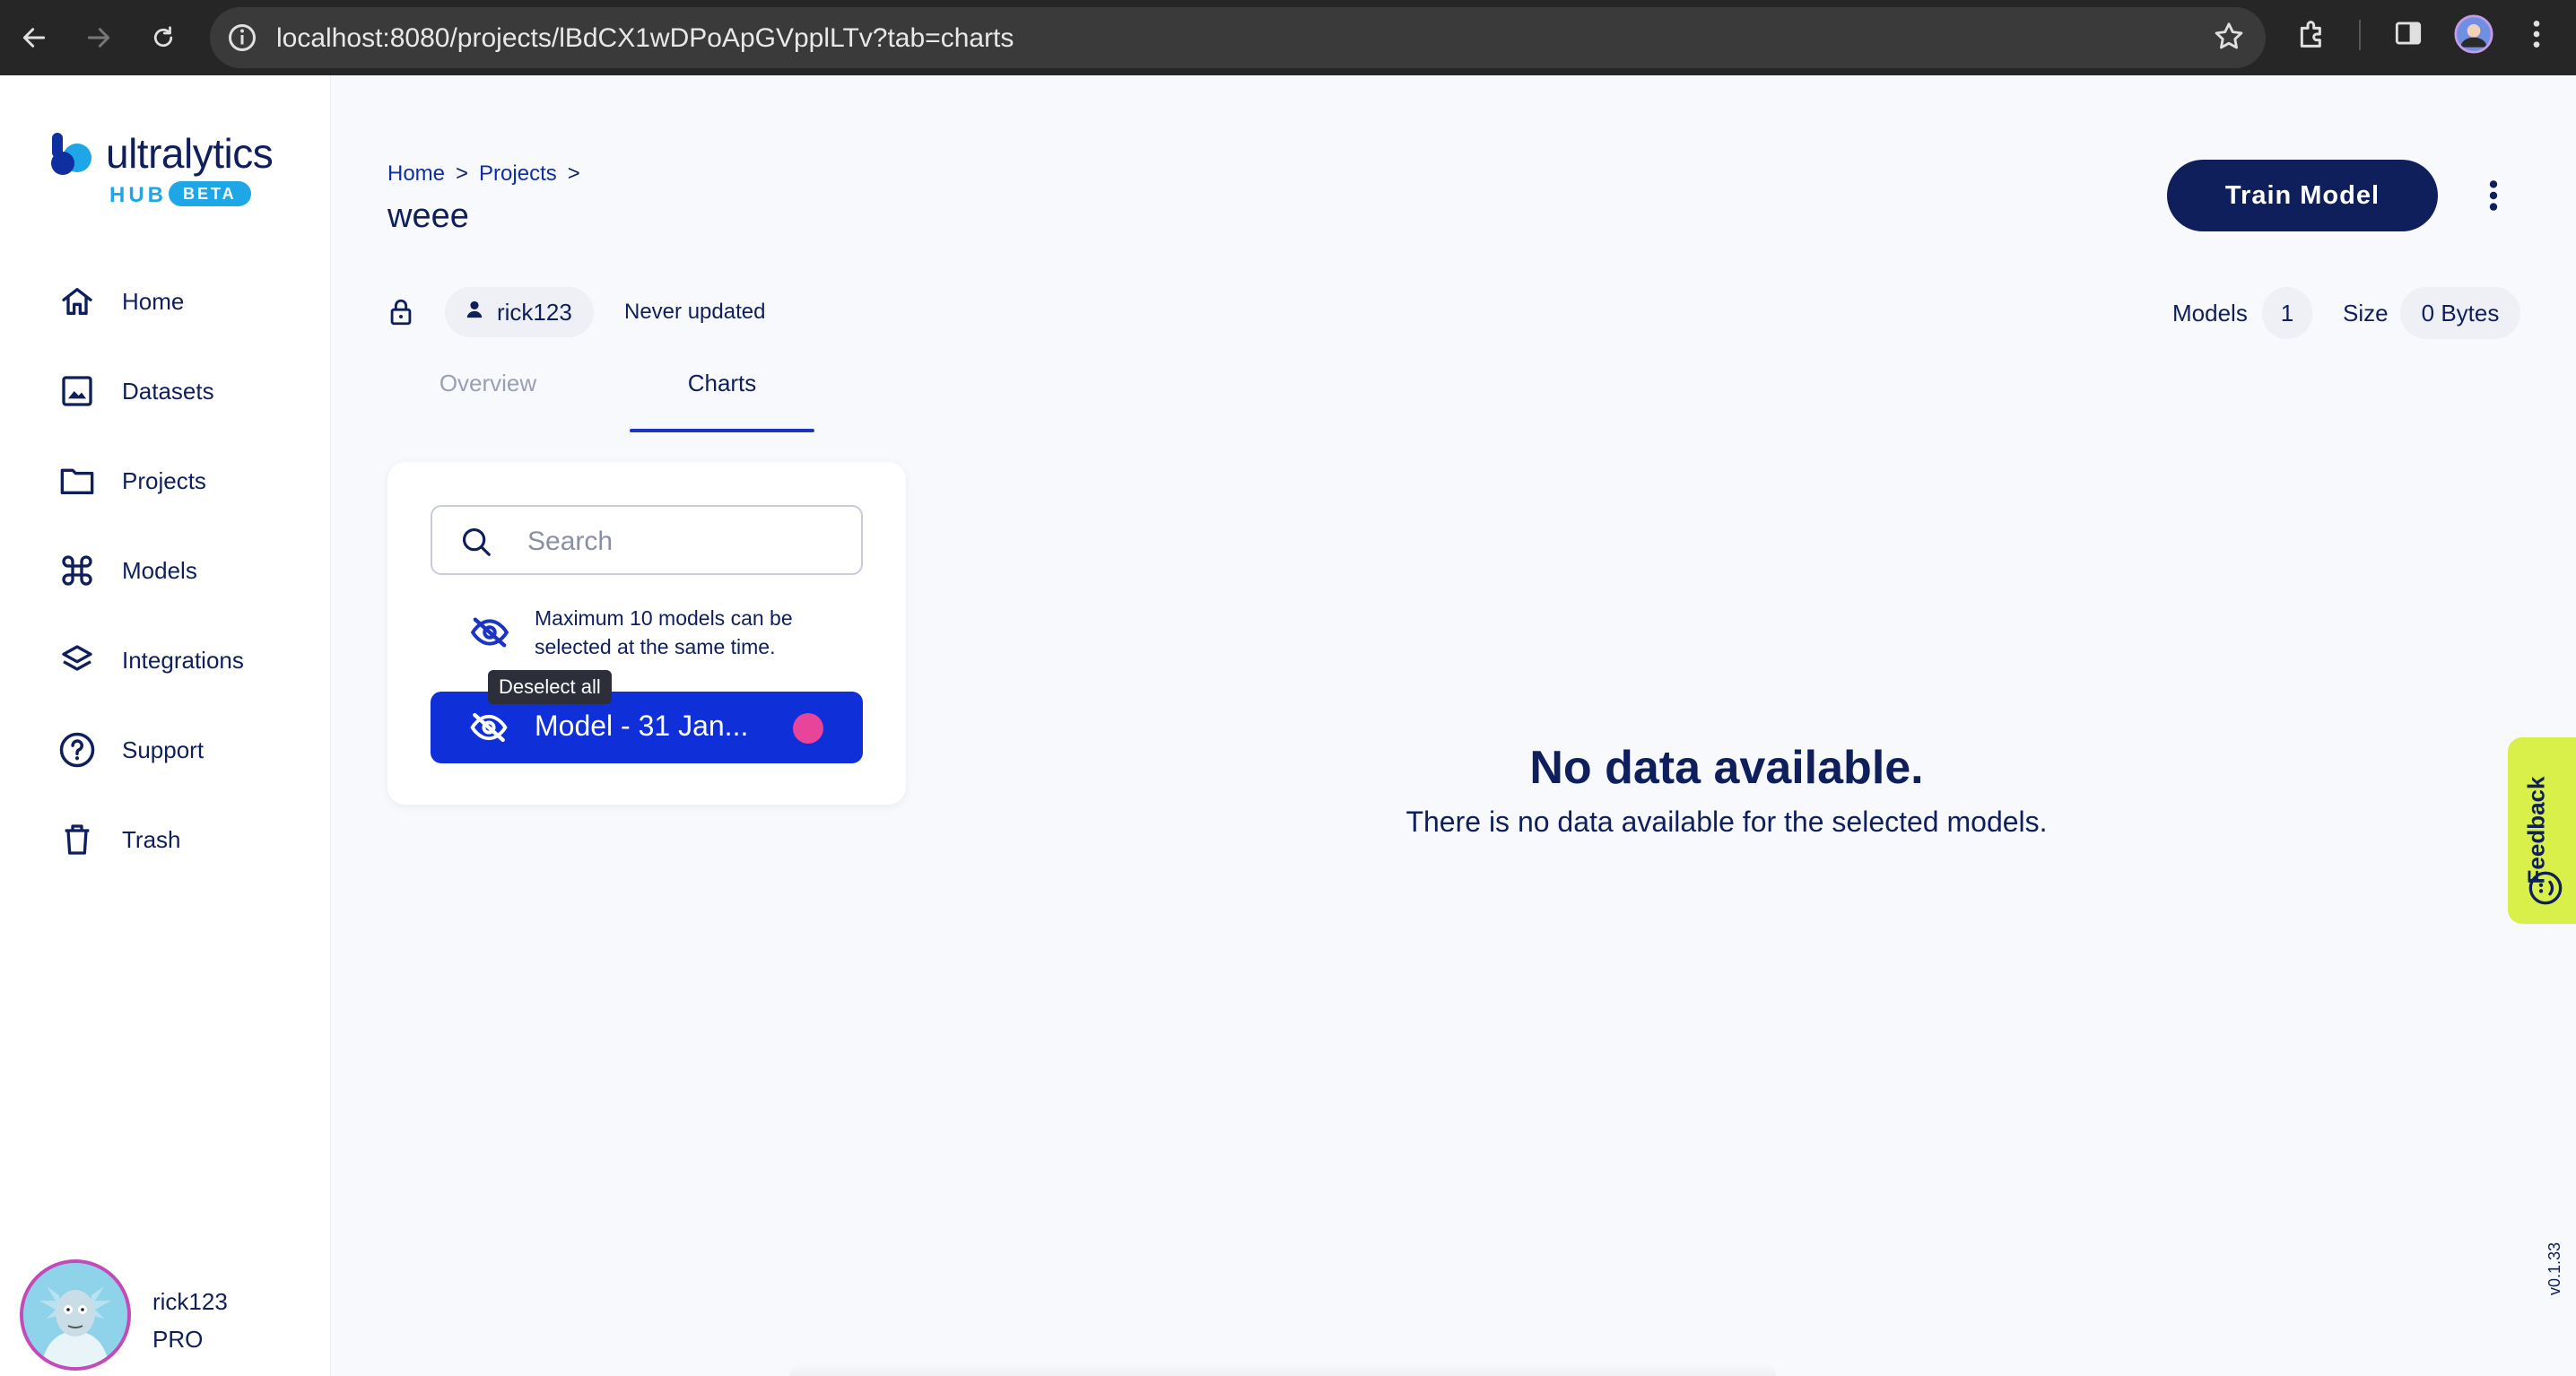 This screenshot has height=1376, width=2576. Describe the element at coordinates (518, 174) in the screenshot. I see `breadcrumb-projects-link: Projects` at that location.